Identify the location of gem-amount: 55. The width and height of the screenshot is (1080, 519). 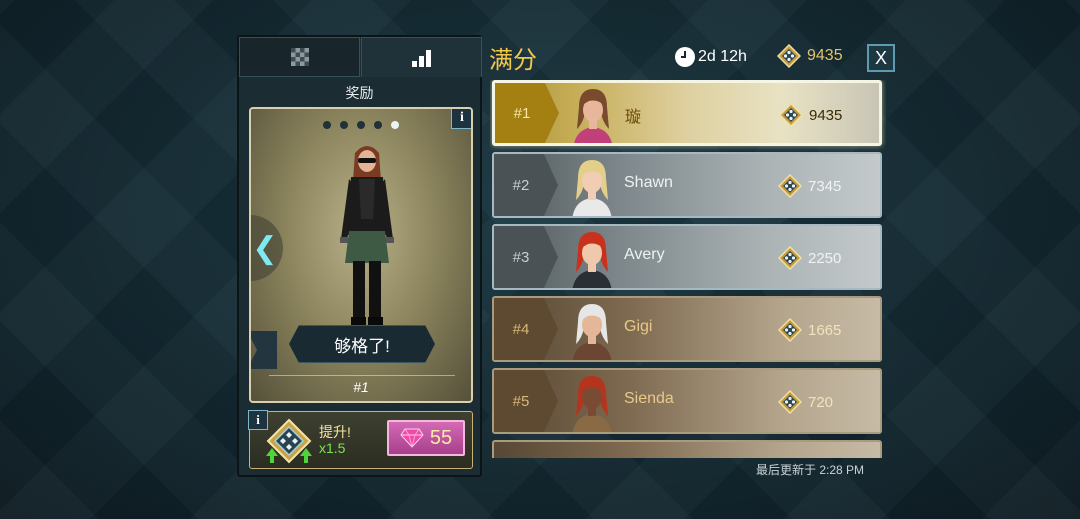
(441, 437).